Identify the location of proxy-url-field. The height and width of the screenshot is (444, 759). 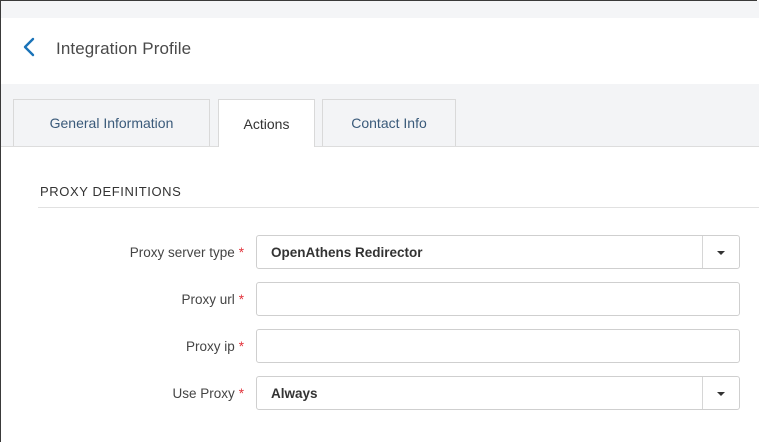
(498, 299).